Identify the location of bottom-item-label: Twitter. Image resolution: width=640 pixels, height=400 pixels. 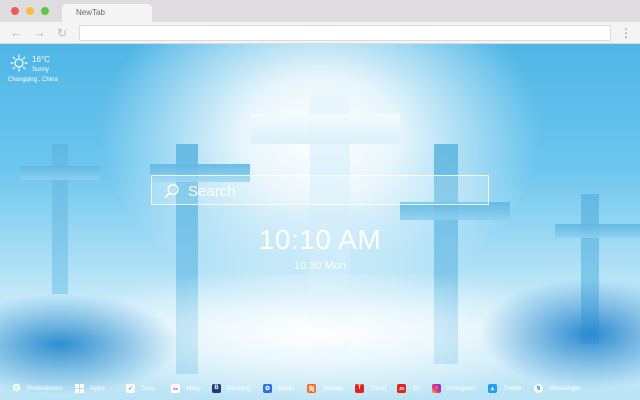
(513, 388).